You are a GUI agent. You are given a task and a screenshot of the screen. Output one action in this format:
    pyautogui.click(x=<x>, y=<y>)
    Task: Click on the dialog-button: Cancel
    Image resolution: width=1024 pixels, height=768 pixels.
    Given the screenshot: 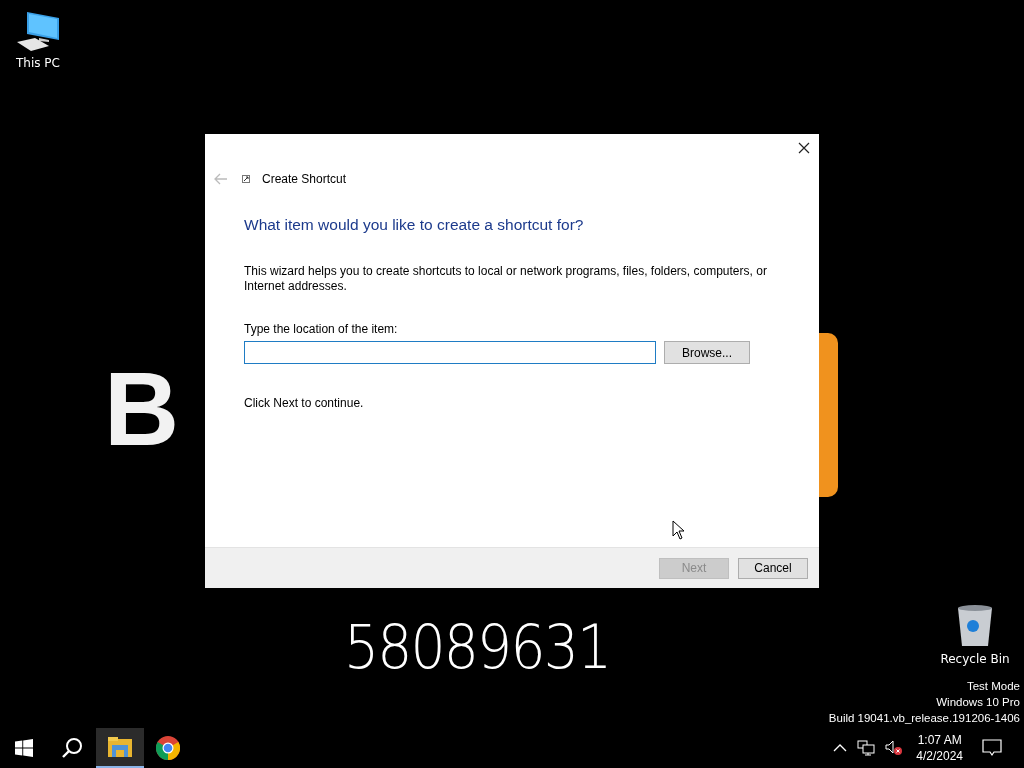 What is the action you would take?
    pyautogui.click(x=773, y=568)
    